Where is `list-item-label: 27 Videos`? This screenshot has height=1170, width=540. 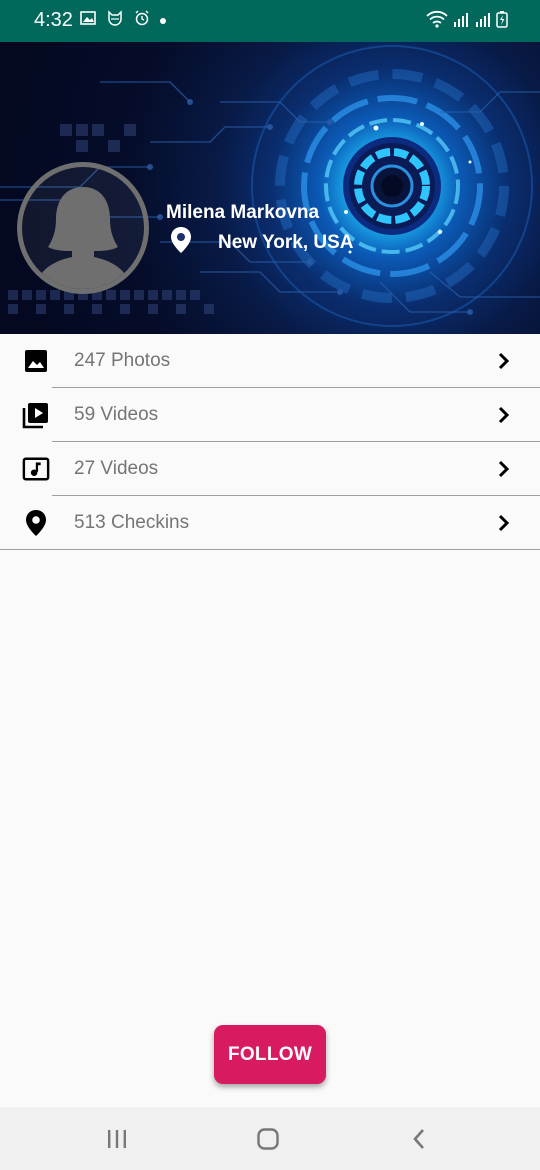
list-item-label: 27 Videos is located at coordinates (116, 468).